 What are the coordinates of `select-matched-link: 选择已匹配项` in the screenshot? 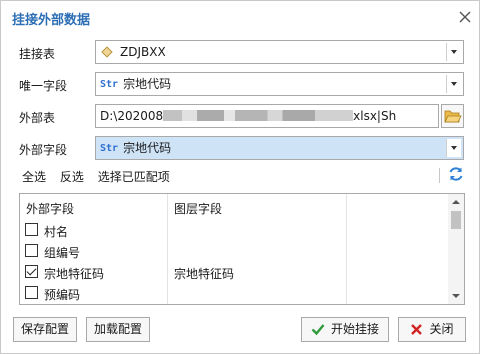 It's located at (134, 177).